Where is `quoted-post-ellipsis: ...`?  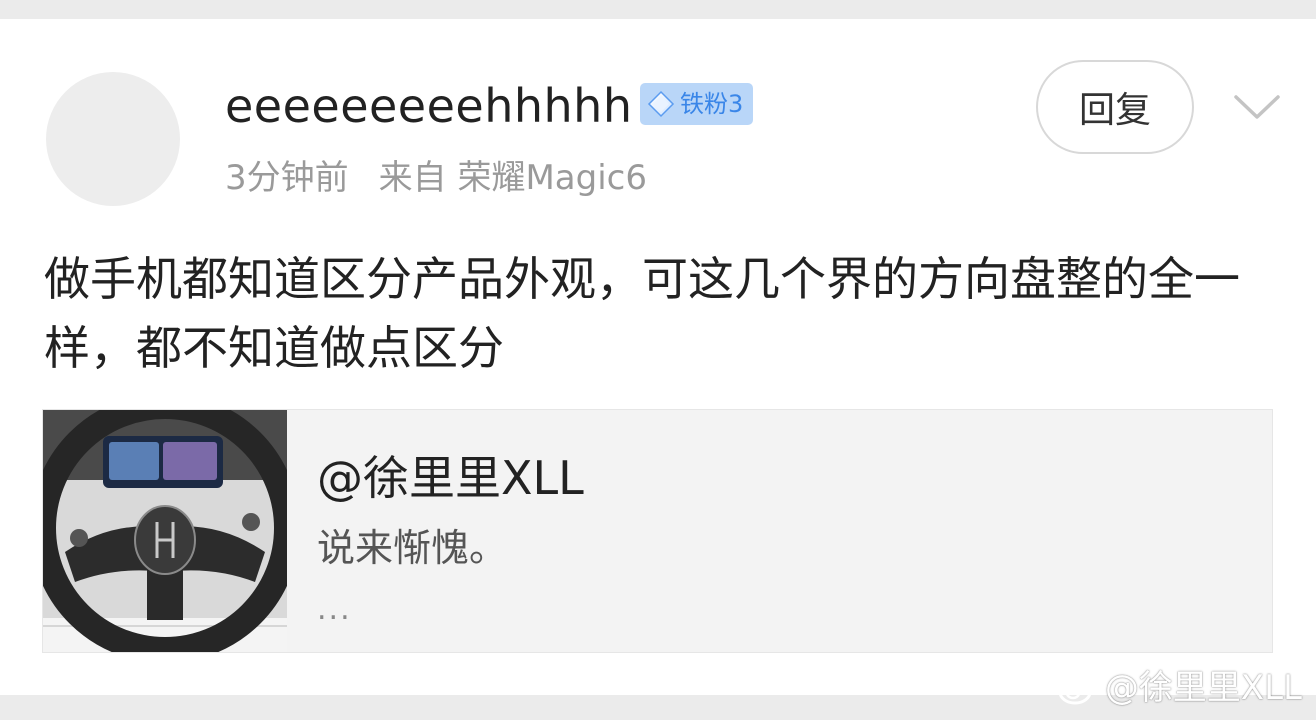 quoted-post-ellipsis: ... is located at coordinates (334, 609).